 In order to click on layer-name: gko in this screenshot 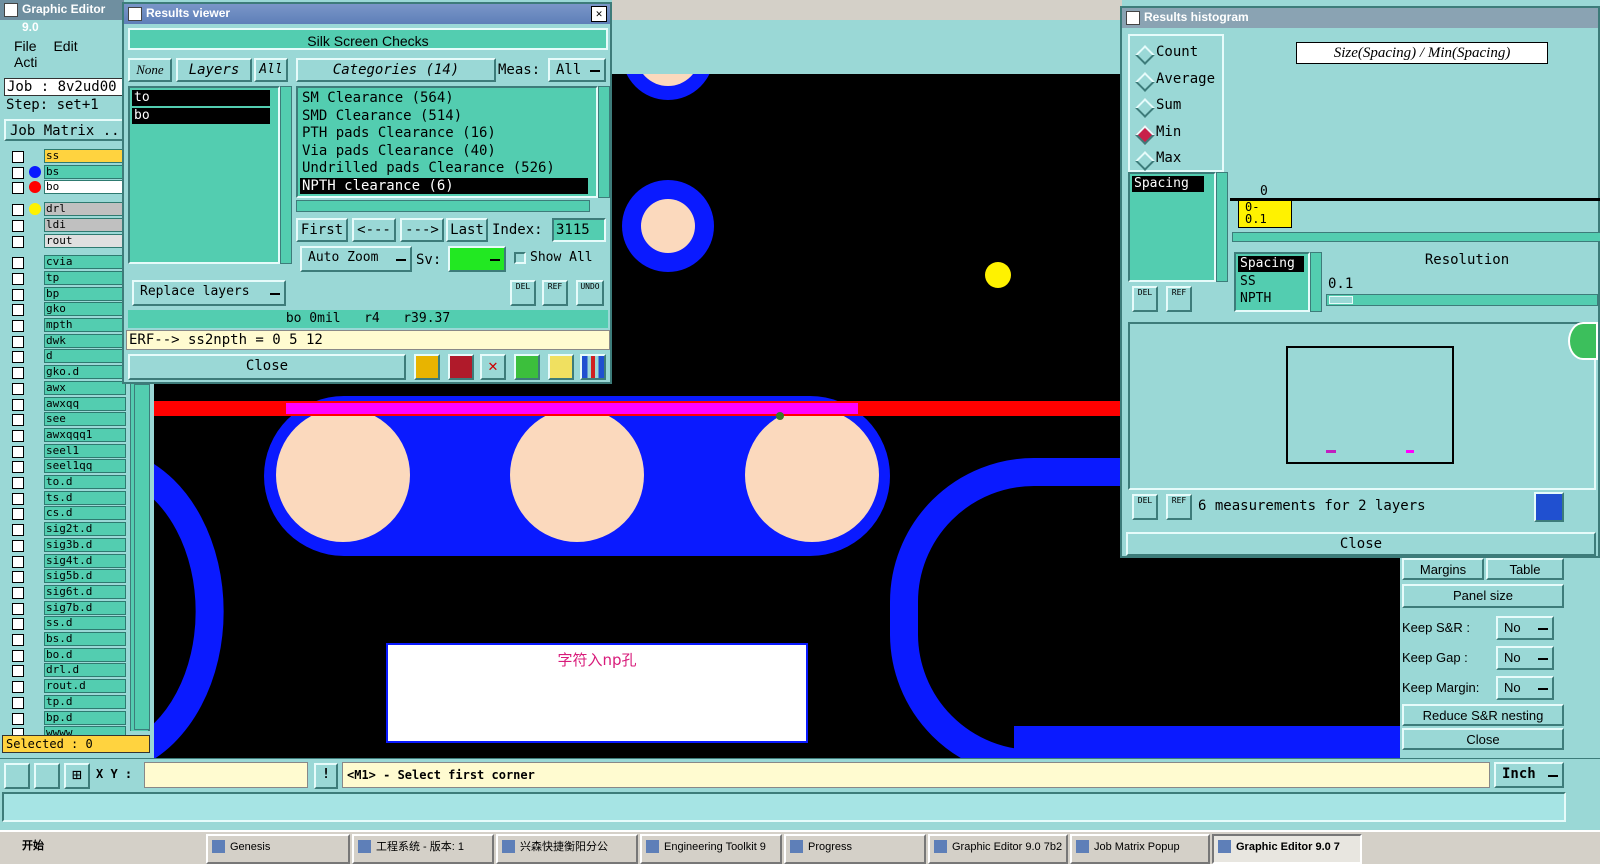, I will do `click(85, 309)`.